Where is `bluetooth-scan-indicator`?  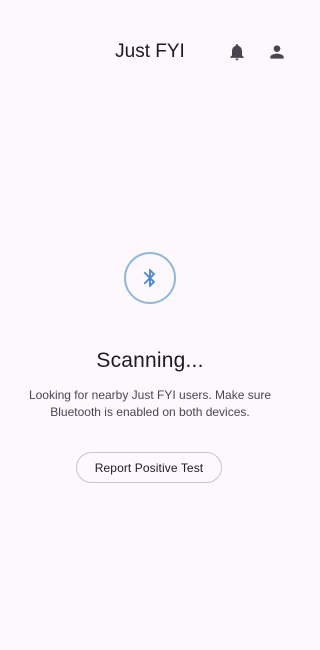
bluetooth-scan-indicator is located at coordinates (150, 278).